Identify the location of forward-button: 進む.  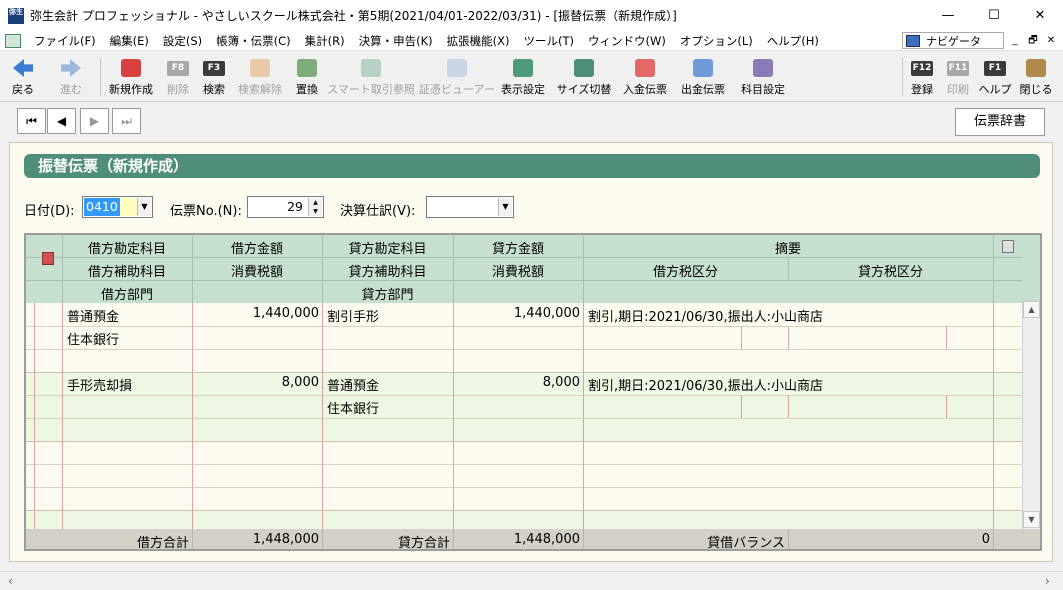
(71, 77).